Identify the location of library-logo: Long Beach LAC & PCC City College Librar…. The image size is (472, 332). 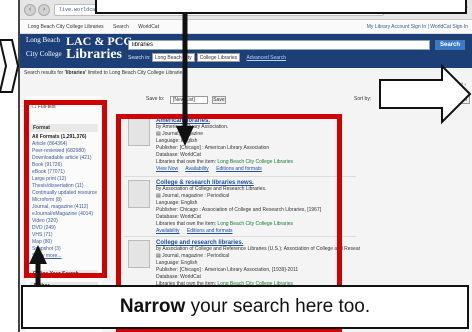
(79, 50).